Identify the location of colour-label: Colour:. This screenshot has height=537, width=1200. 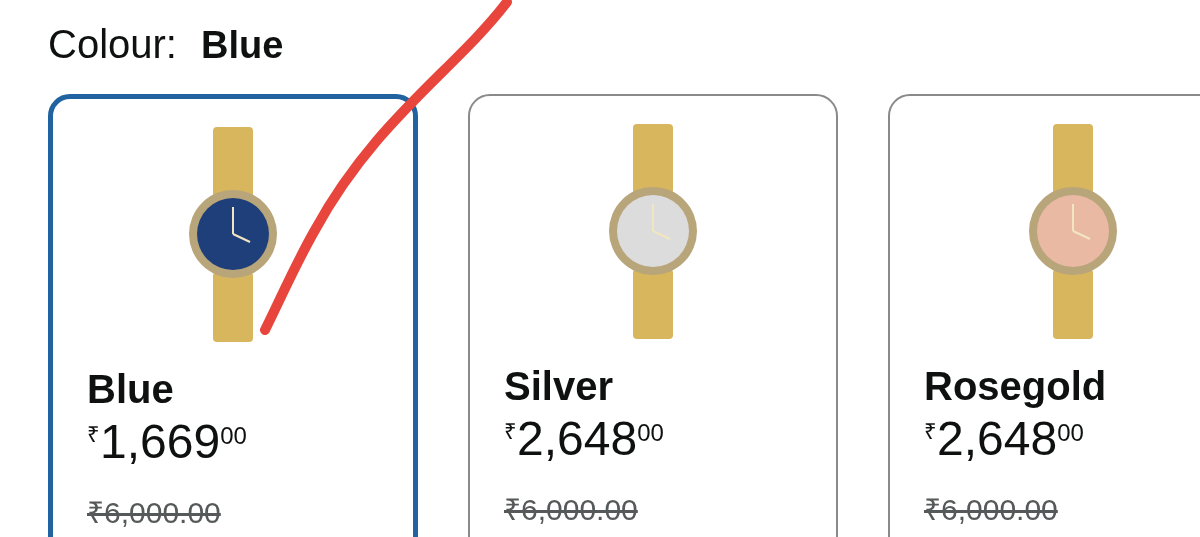
(112, 44).